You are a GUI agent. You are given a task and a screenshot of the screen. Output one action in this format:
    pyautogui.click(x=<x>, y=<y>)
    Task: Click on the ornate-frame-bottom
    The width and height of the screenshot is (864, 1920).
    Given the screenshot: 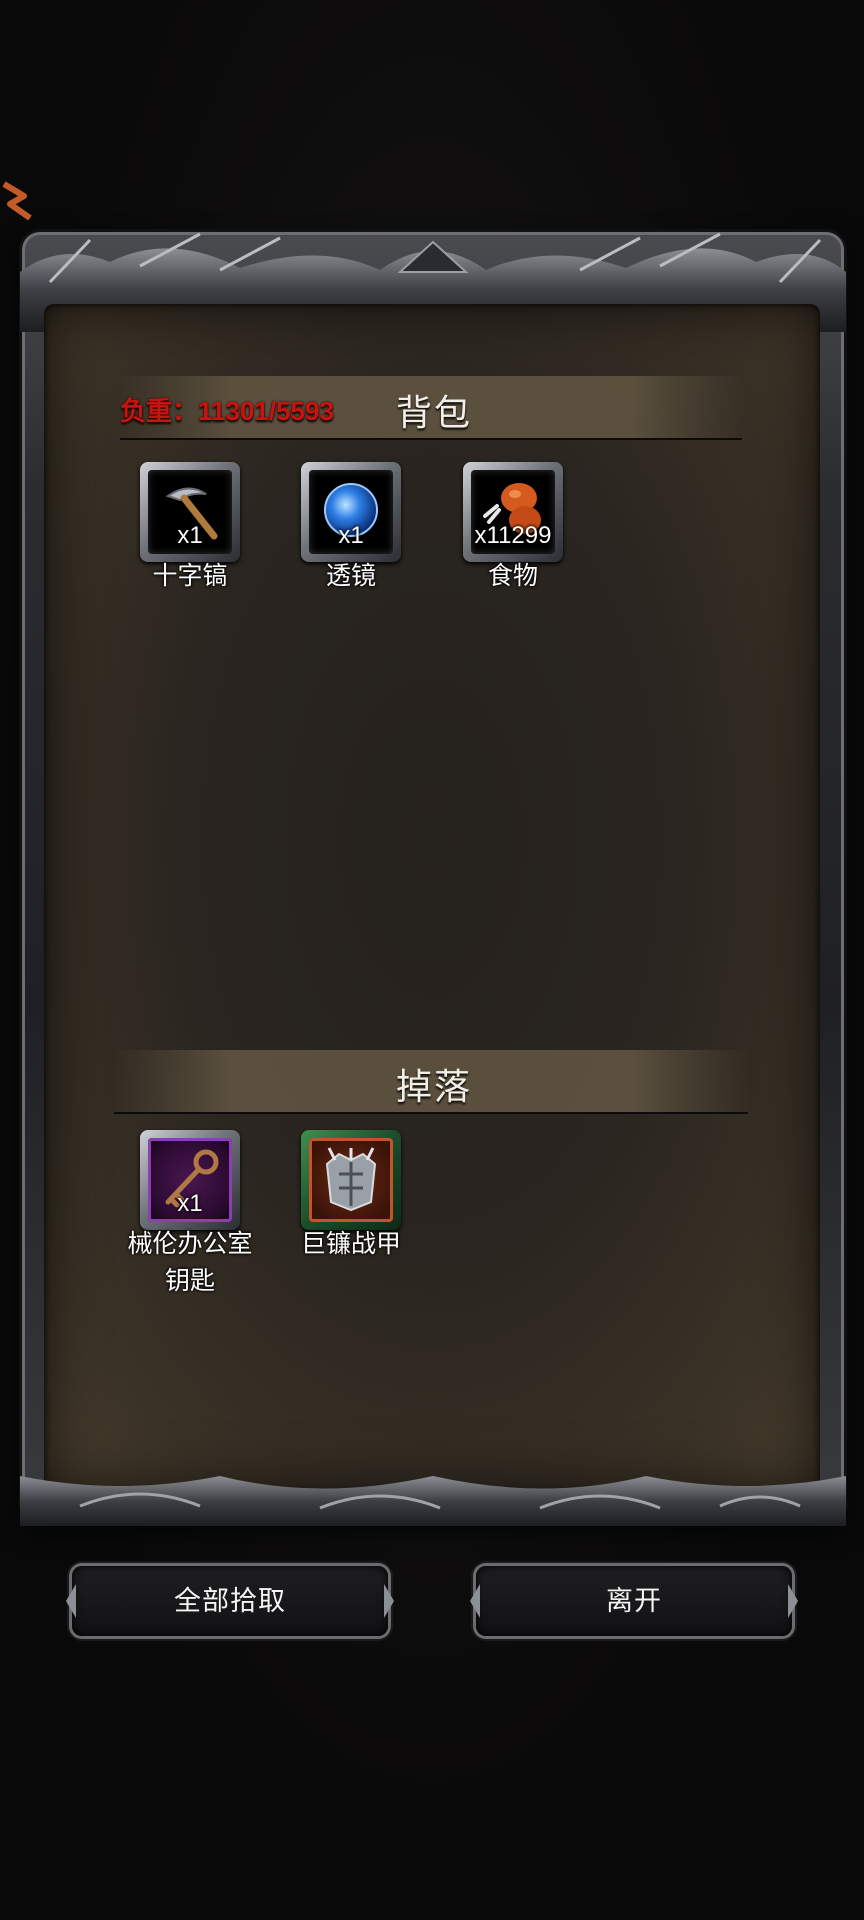 What is the action you would take?
    pyautogui.click(x=433, y=1501)
    